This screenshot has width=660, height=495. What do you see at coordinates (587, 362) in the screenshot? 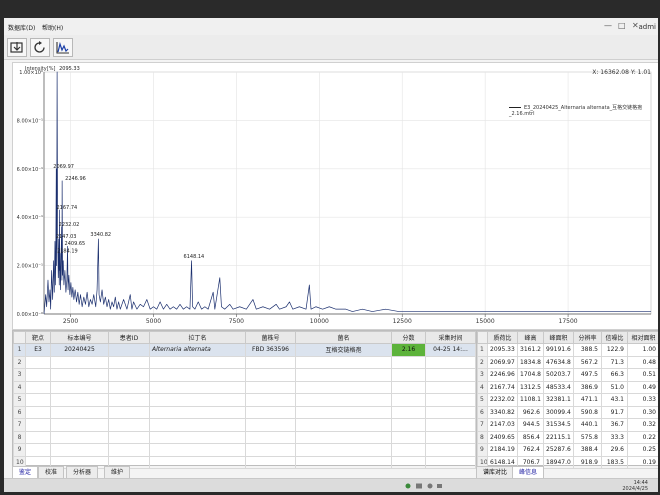
I see `peak-cell: 567.2` at bounding box center [587, 362].